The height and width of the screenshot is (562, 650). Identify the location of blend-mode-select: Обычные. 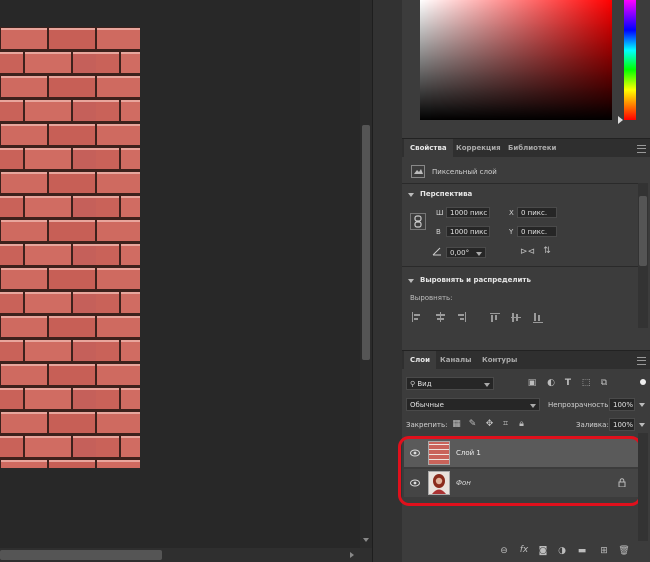
(473, 404).